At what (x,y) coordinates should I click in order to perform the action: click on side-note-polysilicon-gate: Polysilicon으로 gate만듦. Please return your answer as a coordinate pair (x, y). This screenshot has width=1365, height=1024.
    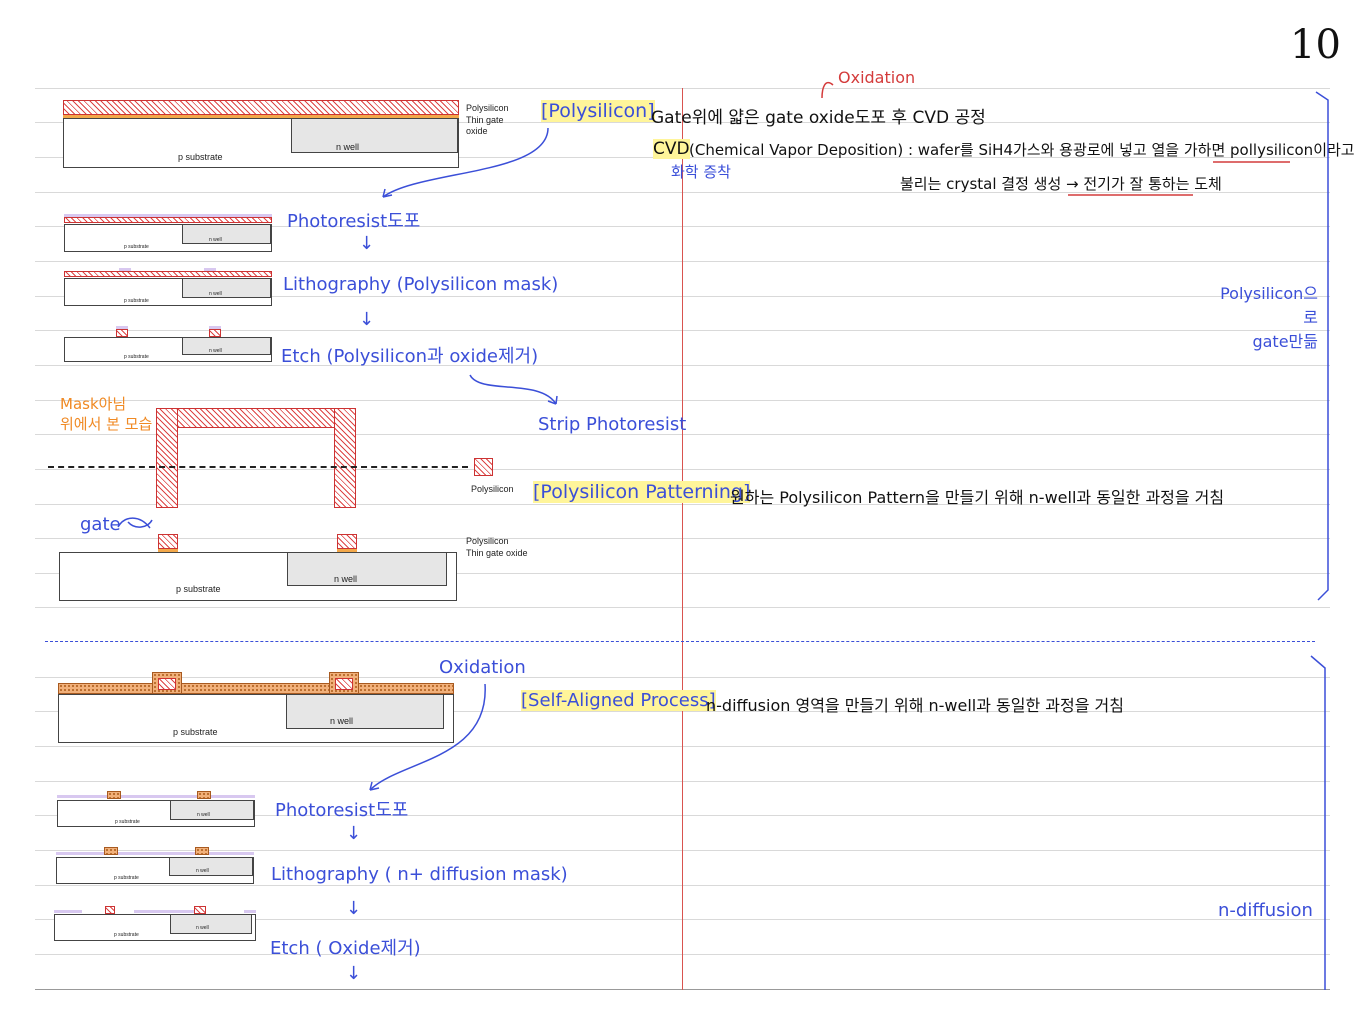
    Looking at the image, I should click on (1269, 317).